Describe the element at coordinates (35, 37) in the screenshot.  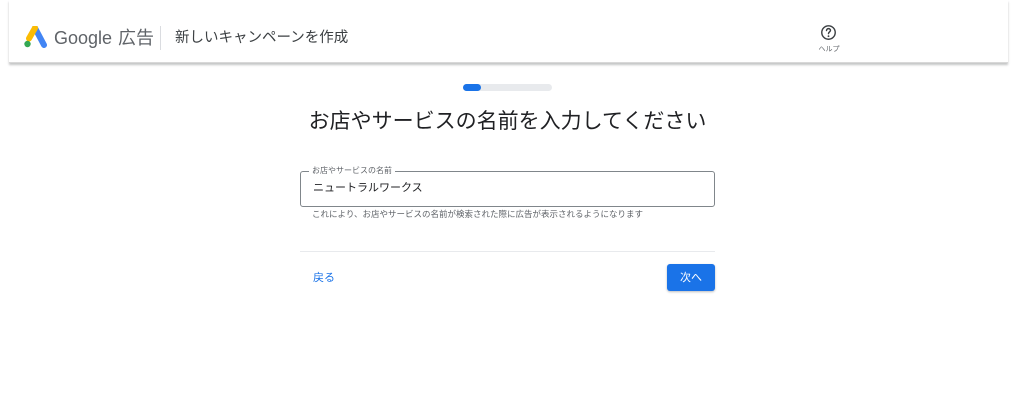
I see `google-ads-logo-icon` at that location.